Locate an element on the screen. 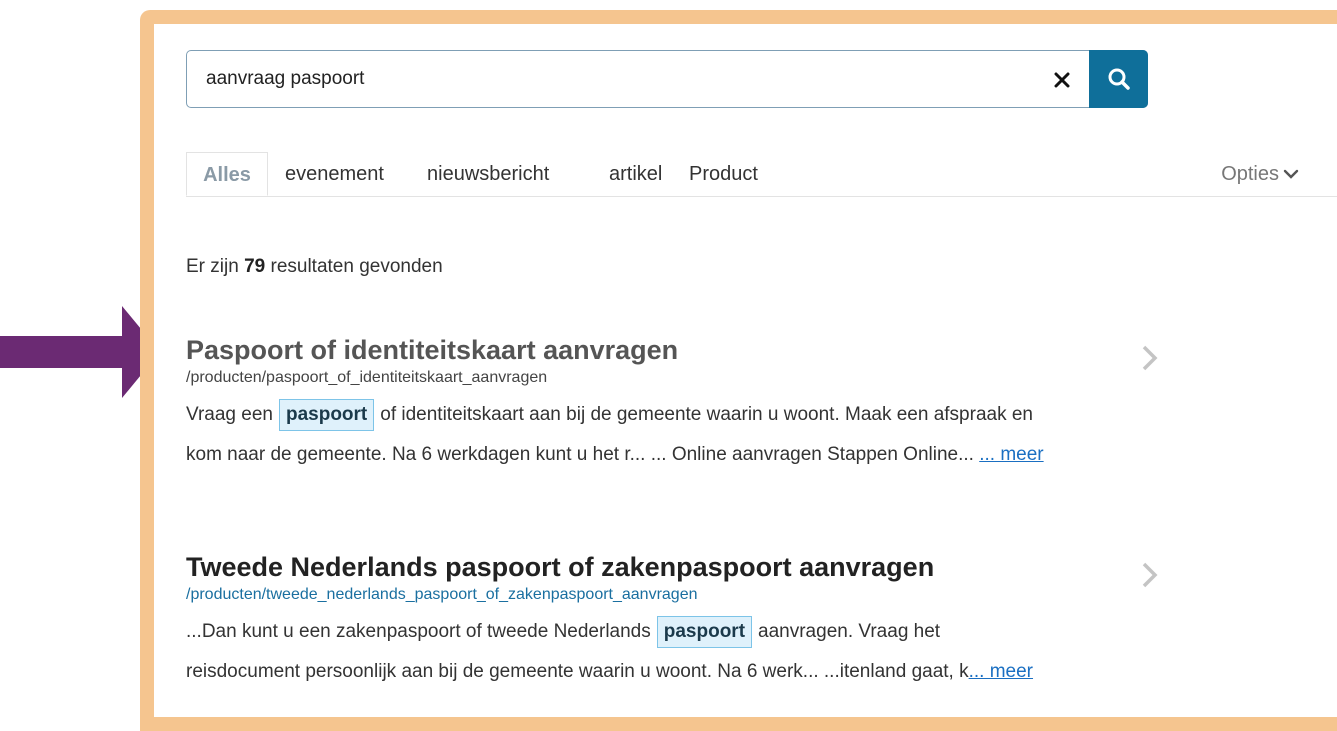 The height and width of the screenshot is (731, 1337). search-bar is located at coordinates (667, 79).